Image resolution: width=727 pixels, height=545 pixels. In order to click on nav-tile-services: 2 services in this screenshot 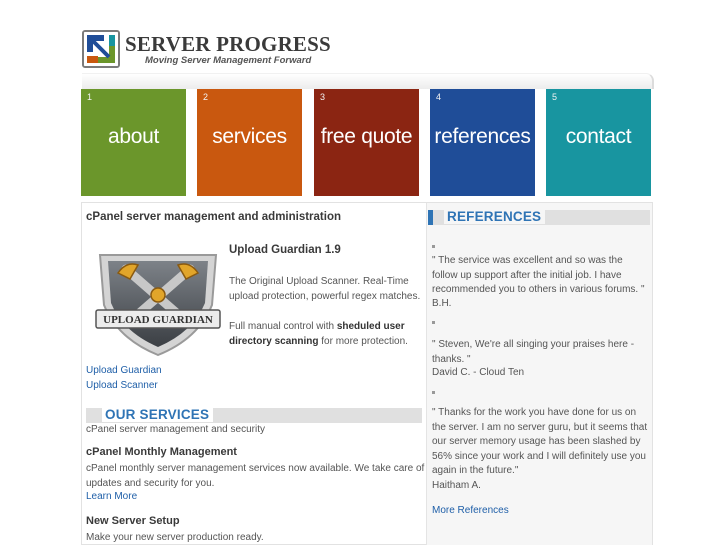, I will do `click(249, 142)`.